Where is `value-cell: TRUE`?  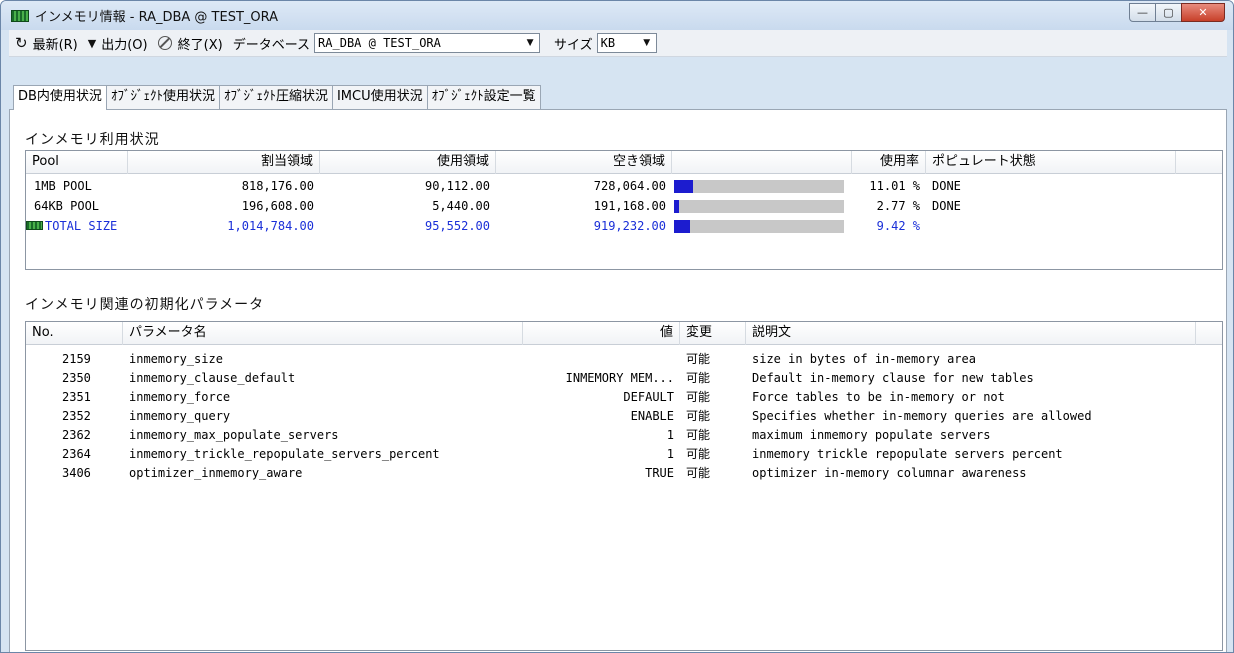 value-cell: TRUE is located at coordinates (659, 473).